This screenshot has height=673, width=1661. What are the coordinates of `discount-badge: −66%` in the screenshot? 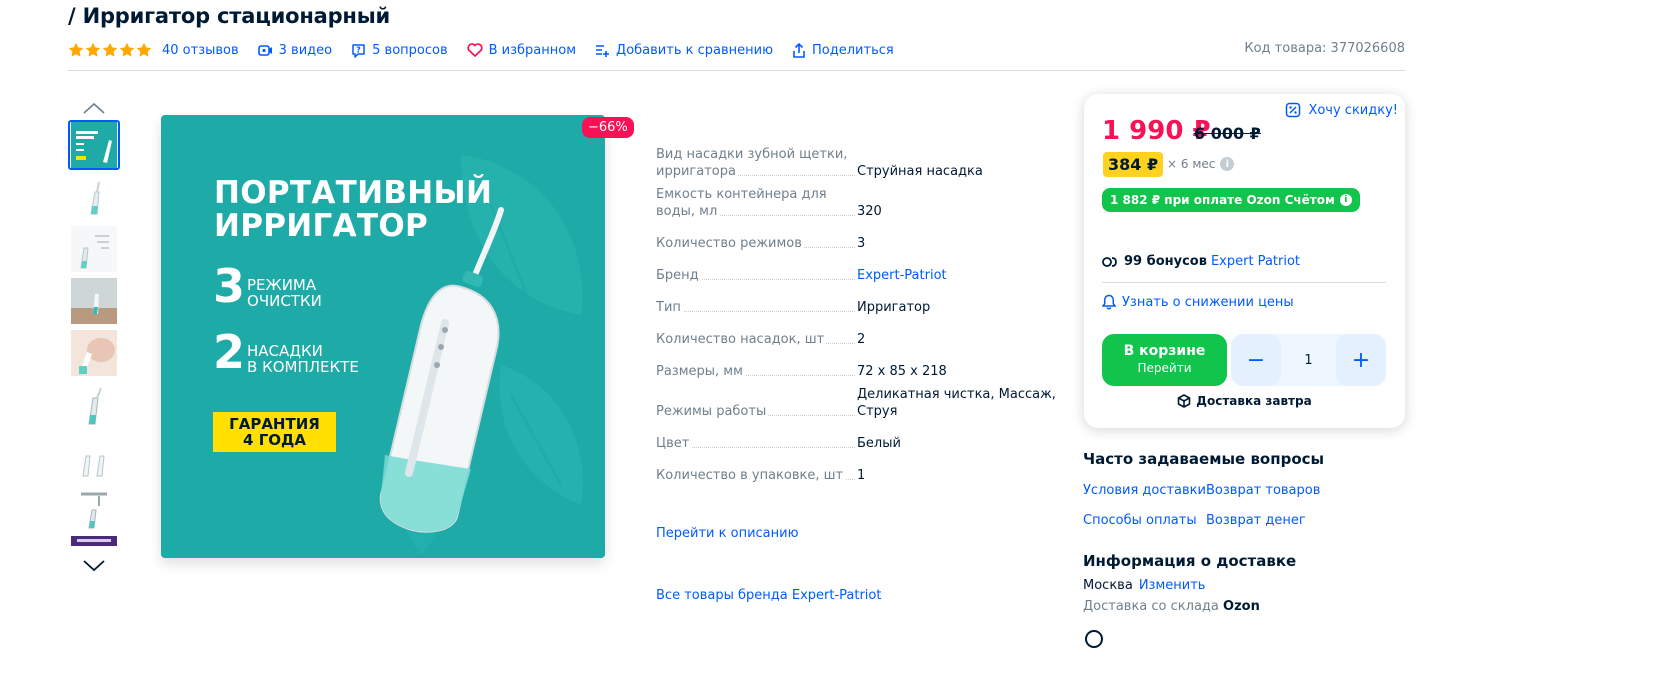 It's located at (608, 127).